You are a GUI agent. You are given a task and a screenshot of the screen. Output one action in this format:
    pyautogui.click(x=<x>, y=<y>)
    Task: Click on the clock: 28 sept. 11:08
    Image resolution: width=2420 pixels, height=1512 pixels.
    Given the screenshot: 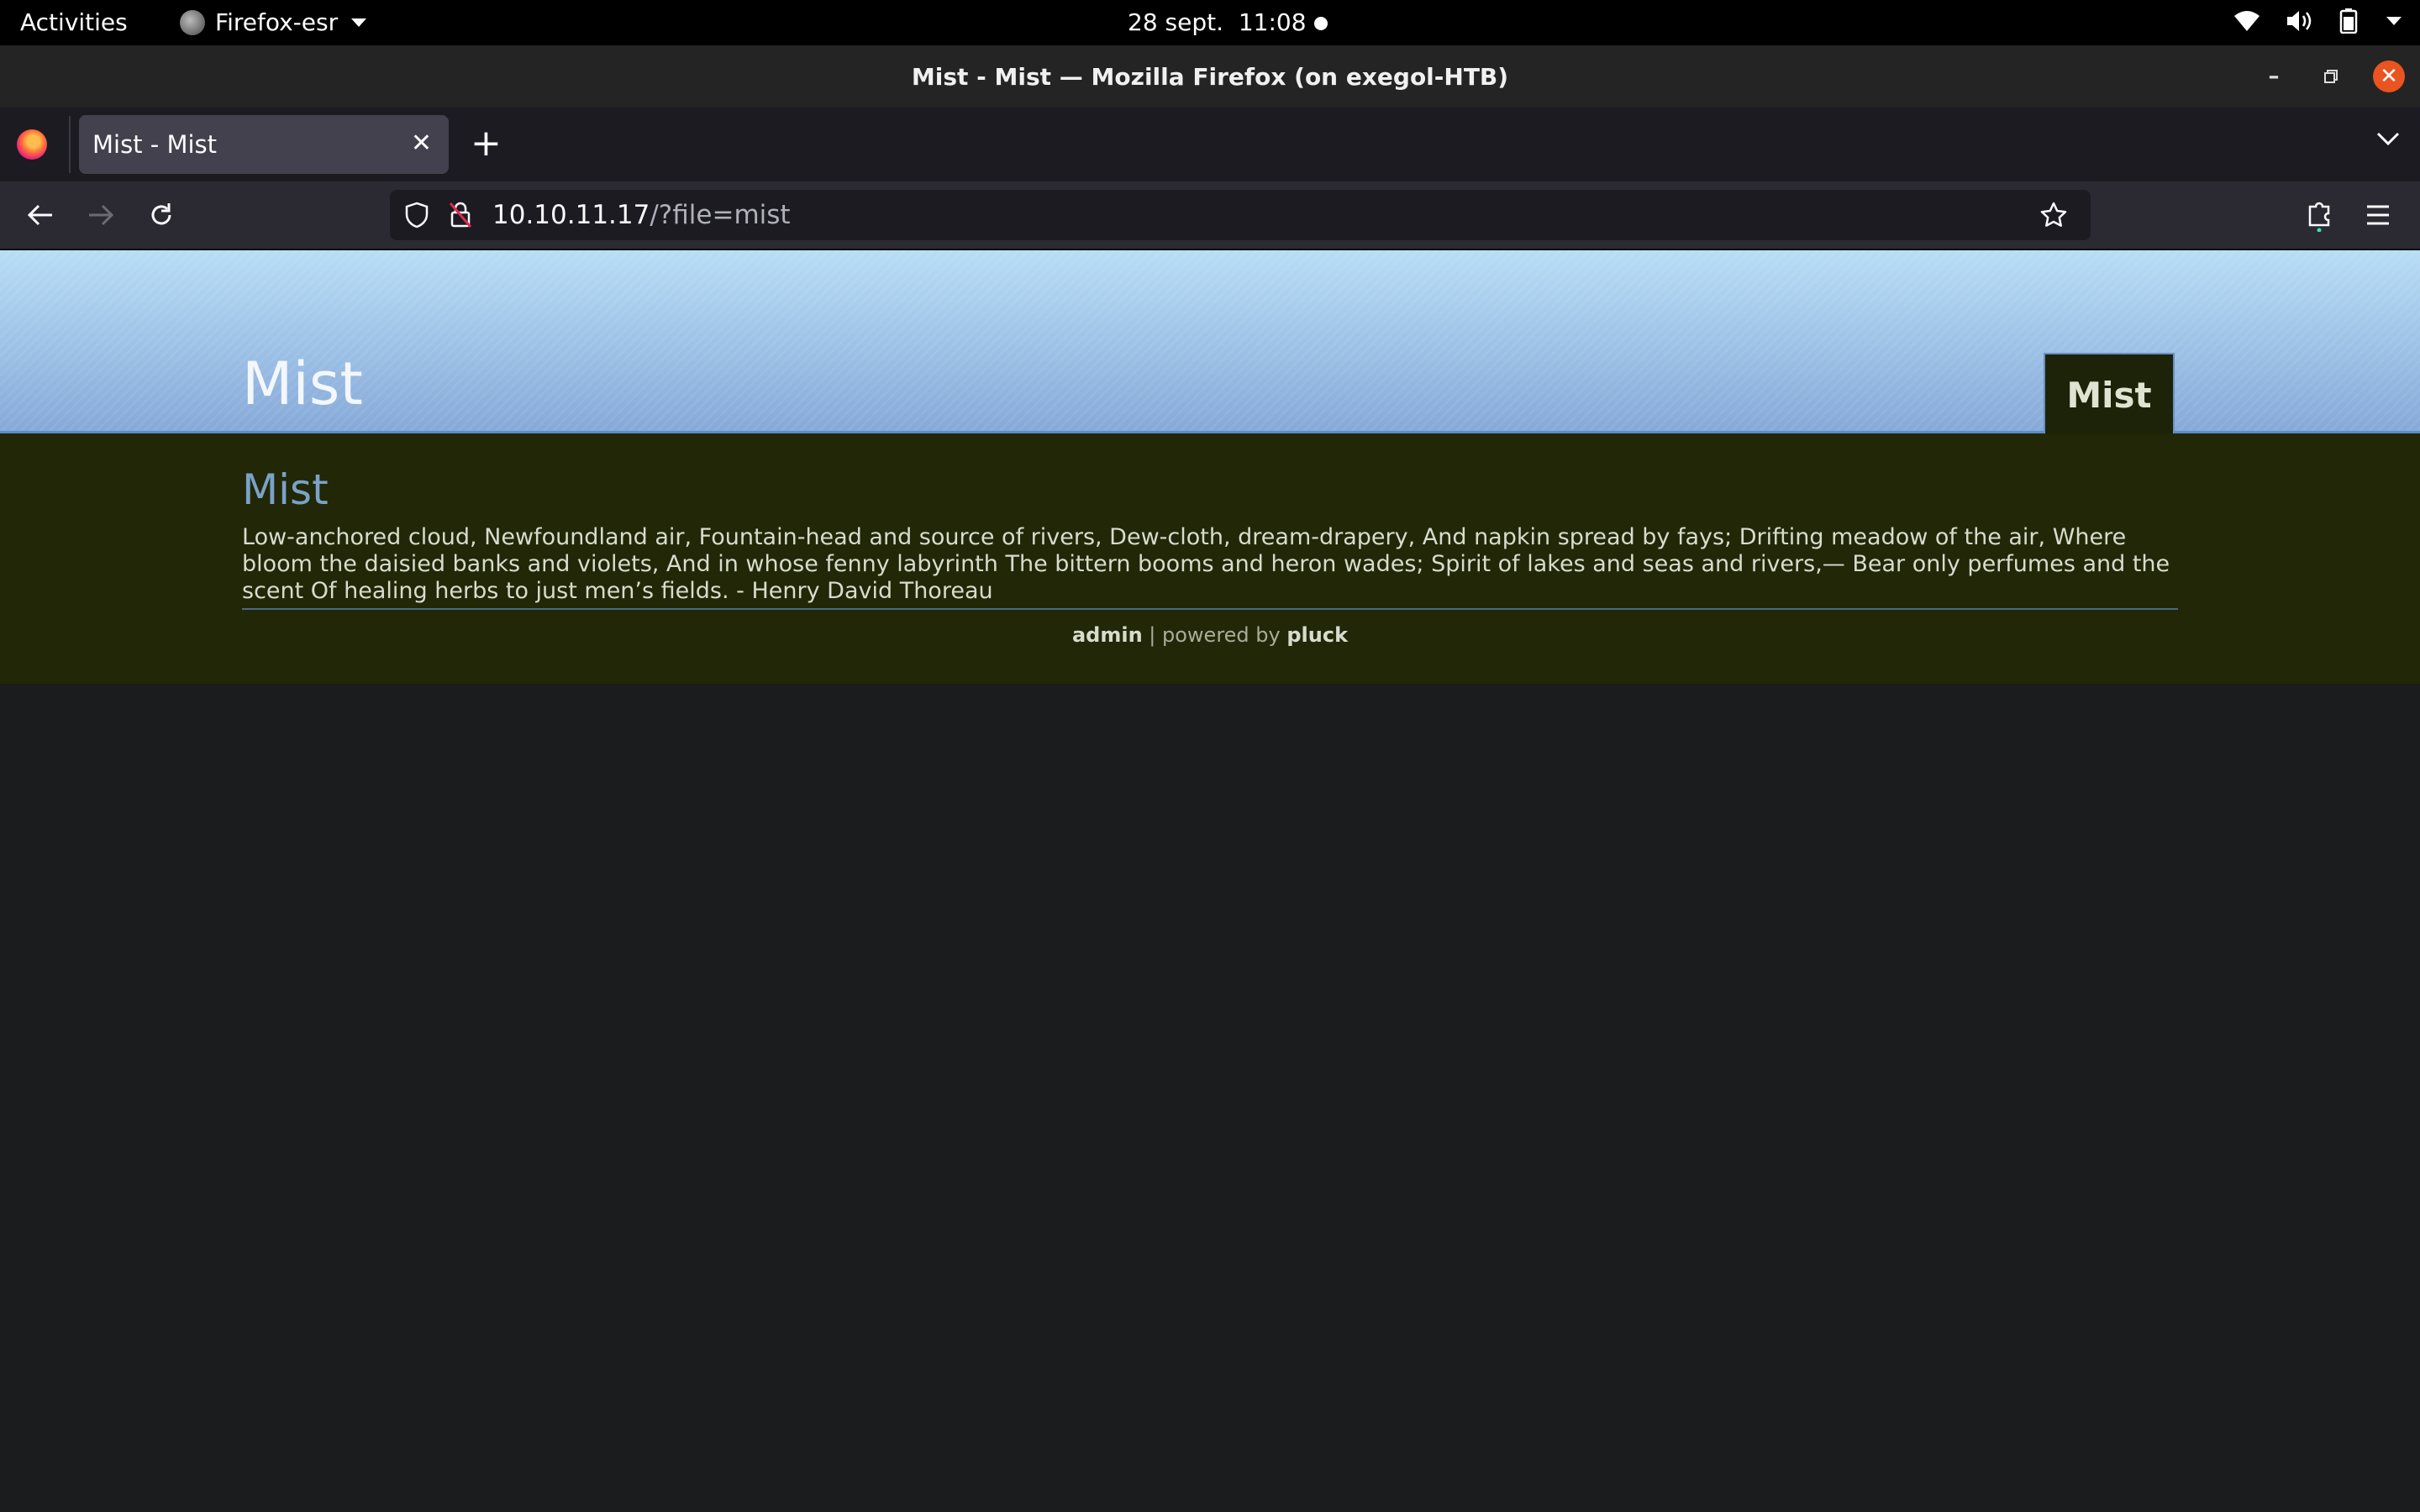 What is the action you would take?
    pyautogui.click(x=1217, y=22)
    